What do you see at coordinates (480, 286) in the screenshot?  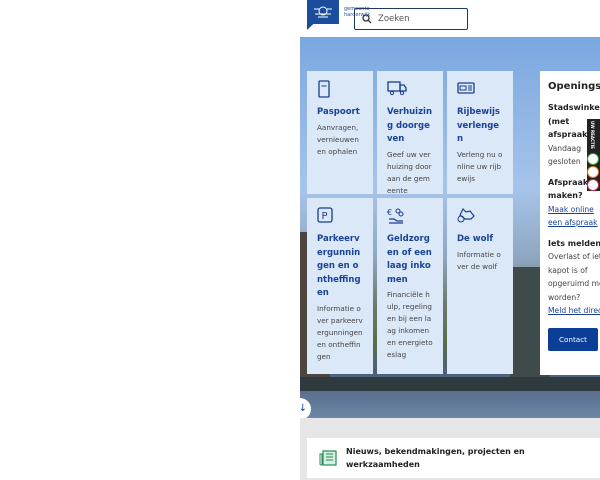 I see `card-de-wolf: De wolf Informatie over de wolf` at bounding box center [480, 286].